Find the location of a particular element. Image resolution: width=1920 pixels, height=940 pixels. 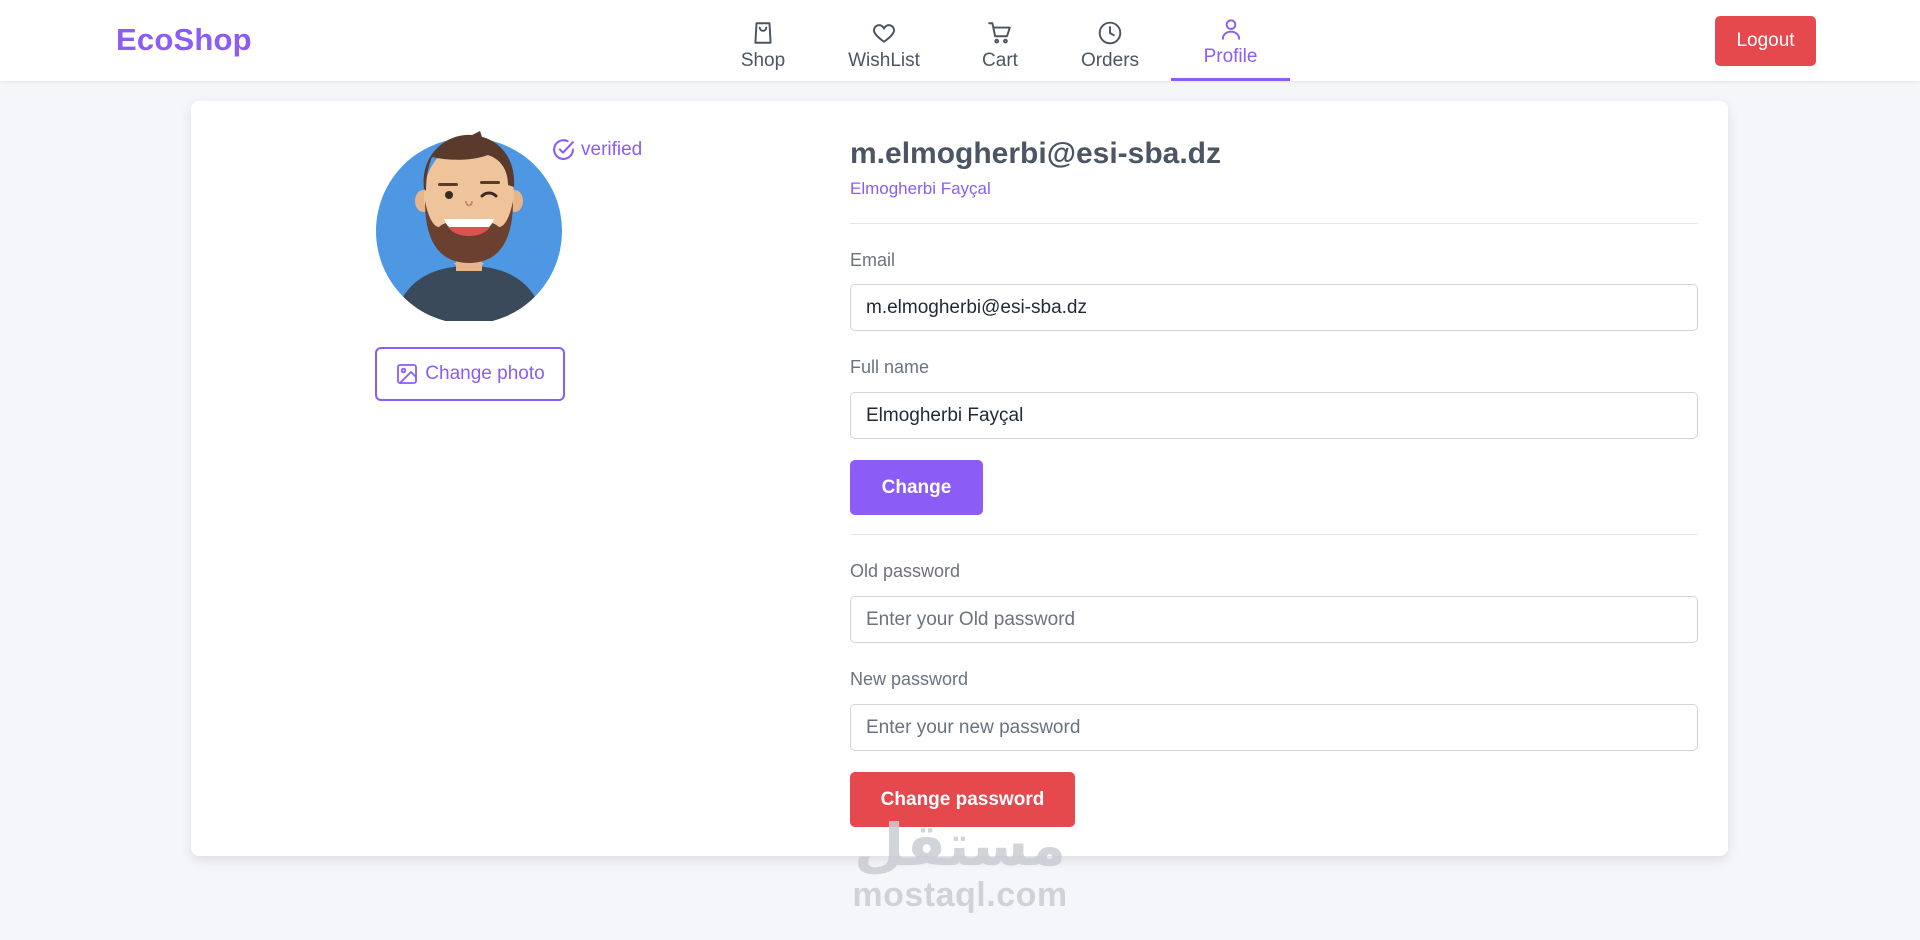

old-password-field is located at coordinates (1274, 619).